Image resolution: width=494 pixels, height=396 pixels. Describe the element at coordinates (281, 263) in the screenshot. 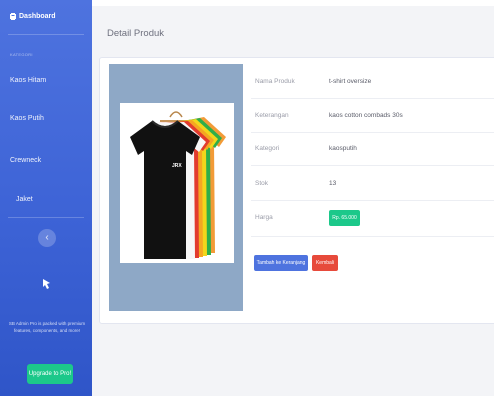

I see `add-to-cart-button: Tambah ke Keranjang` at that location.